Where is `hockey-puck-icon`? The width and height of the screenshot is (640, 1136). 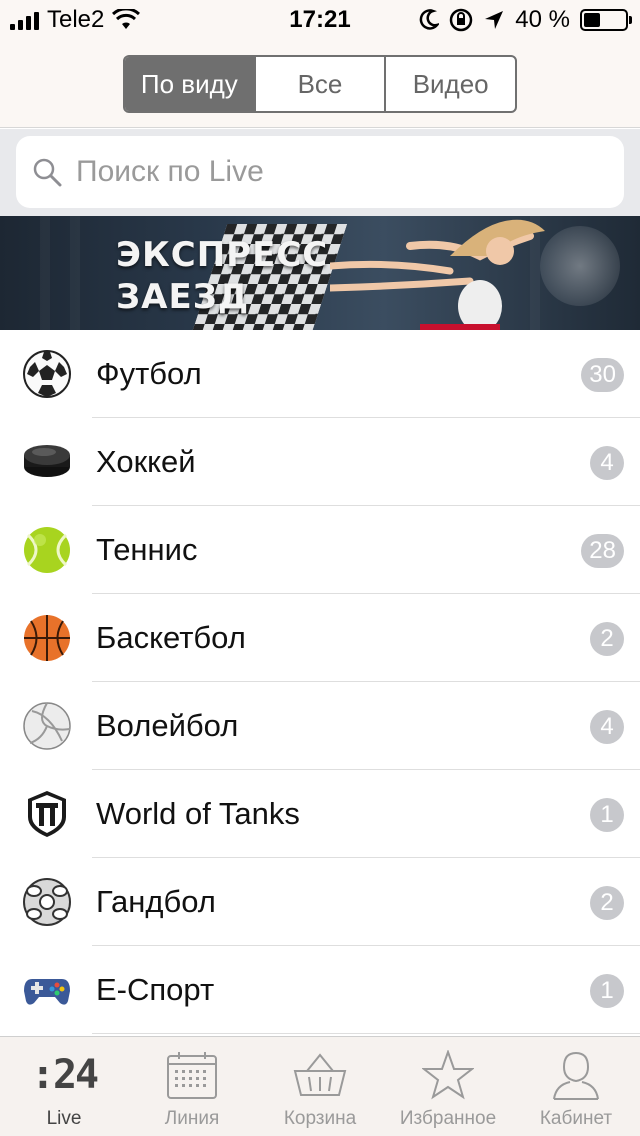 hockey-puck-icon is located at coordinates (47, 461).